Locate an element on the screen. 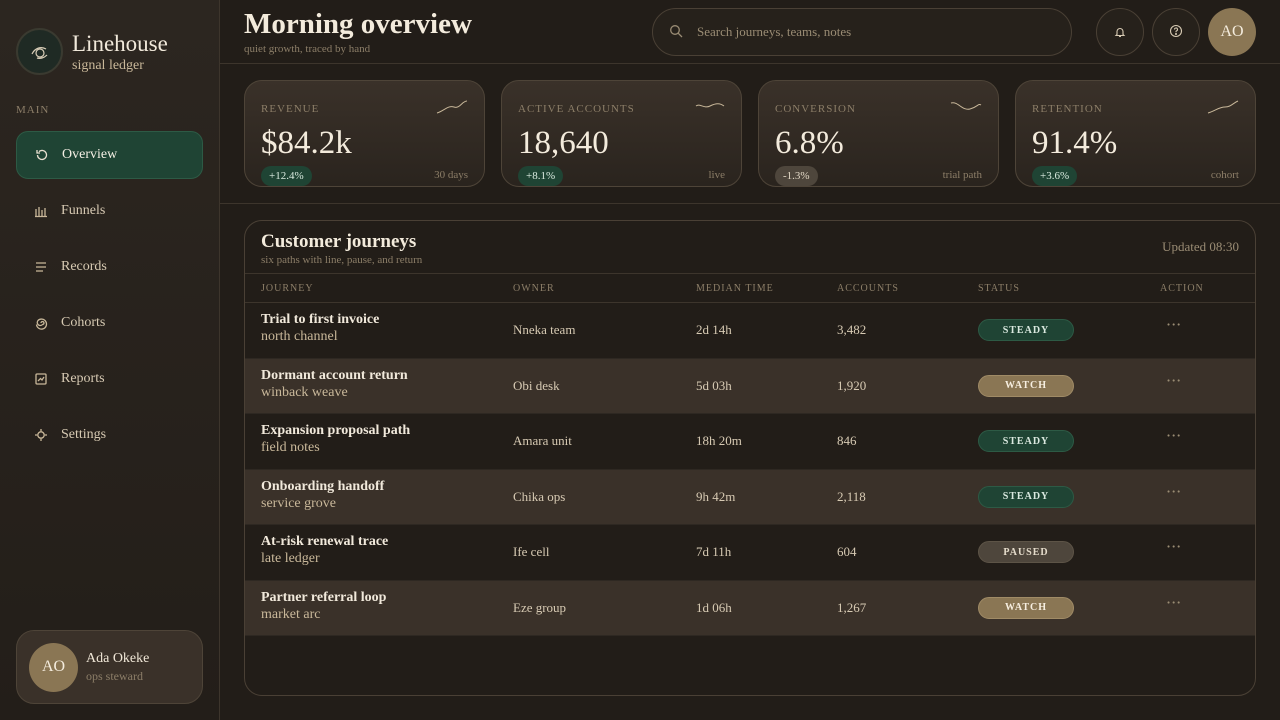  kpi-delta-badge: +8.1% is located at coordinates (541, 176).